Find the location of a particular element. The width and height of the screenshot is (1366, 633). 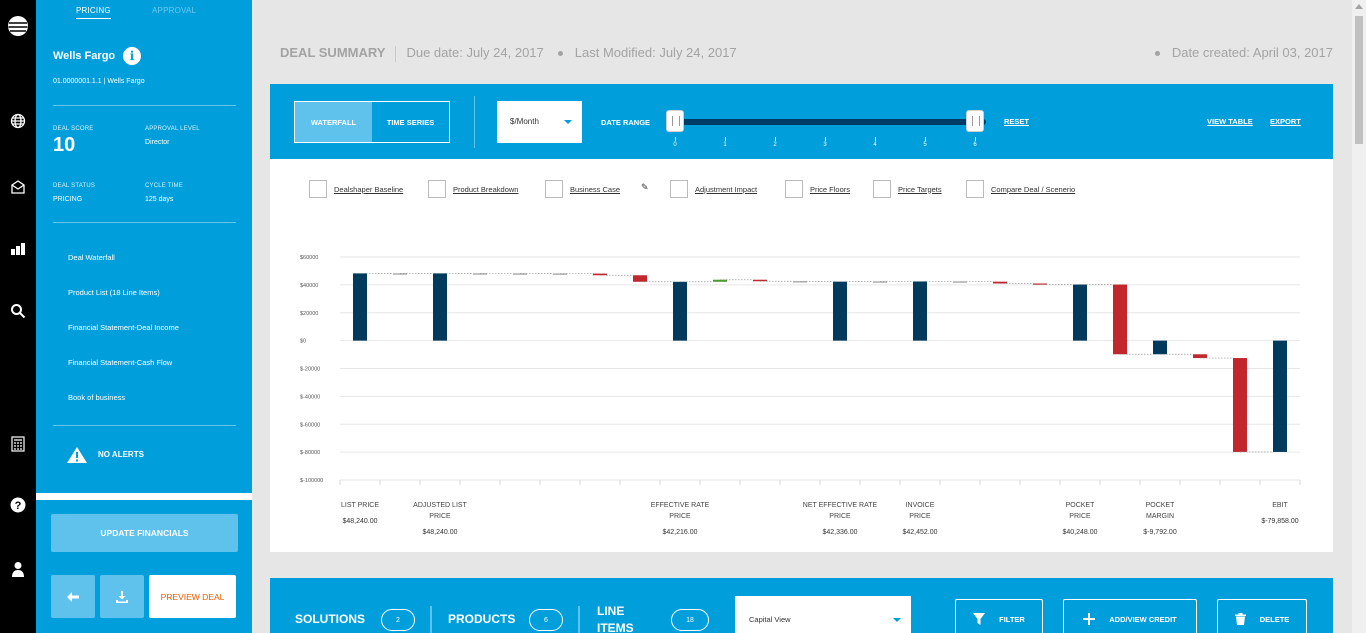

download-button is located at coordinates (122, 596).